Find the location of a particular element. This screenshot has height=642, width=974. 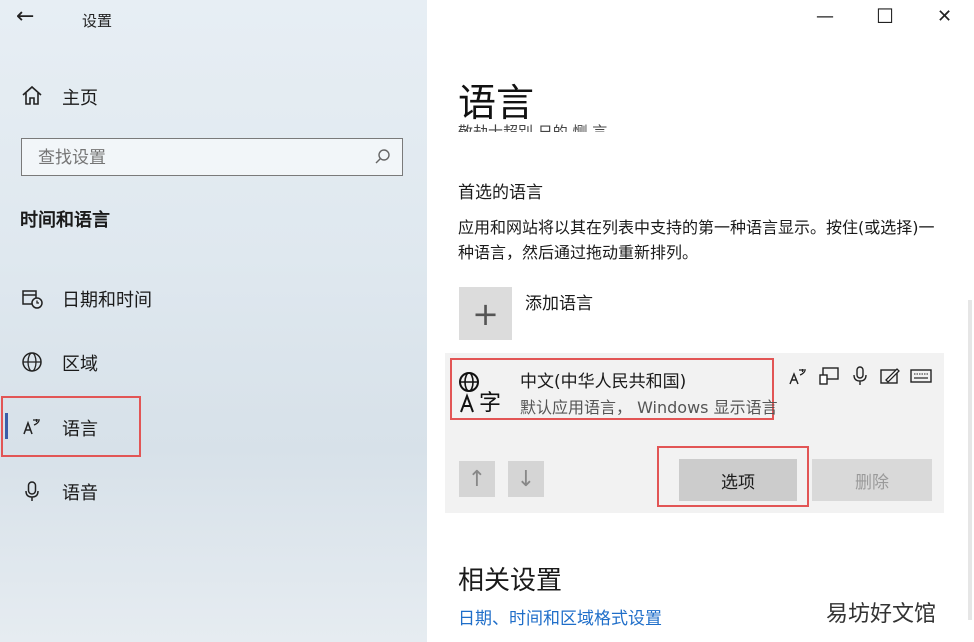

page-title: 语言 is located at coordinates (496, 103).